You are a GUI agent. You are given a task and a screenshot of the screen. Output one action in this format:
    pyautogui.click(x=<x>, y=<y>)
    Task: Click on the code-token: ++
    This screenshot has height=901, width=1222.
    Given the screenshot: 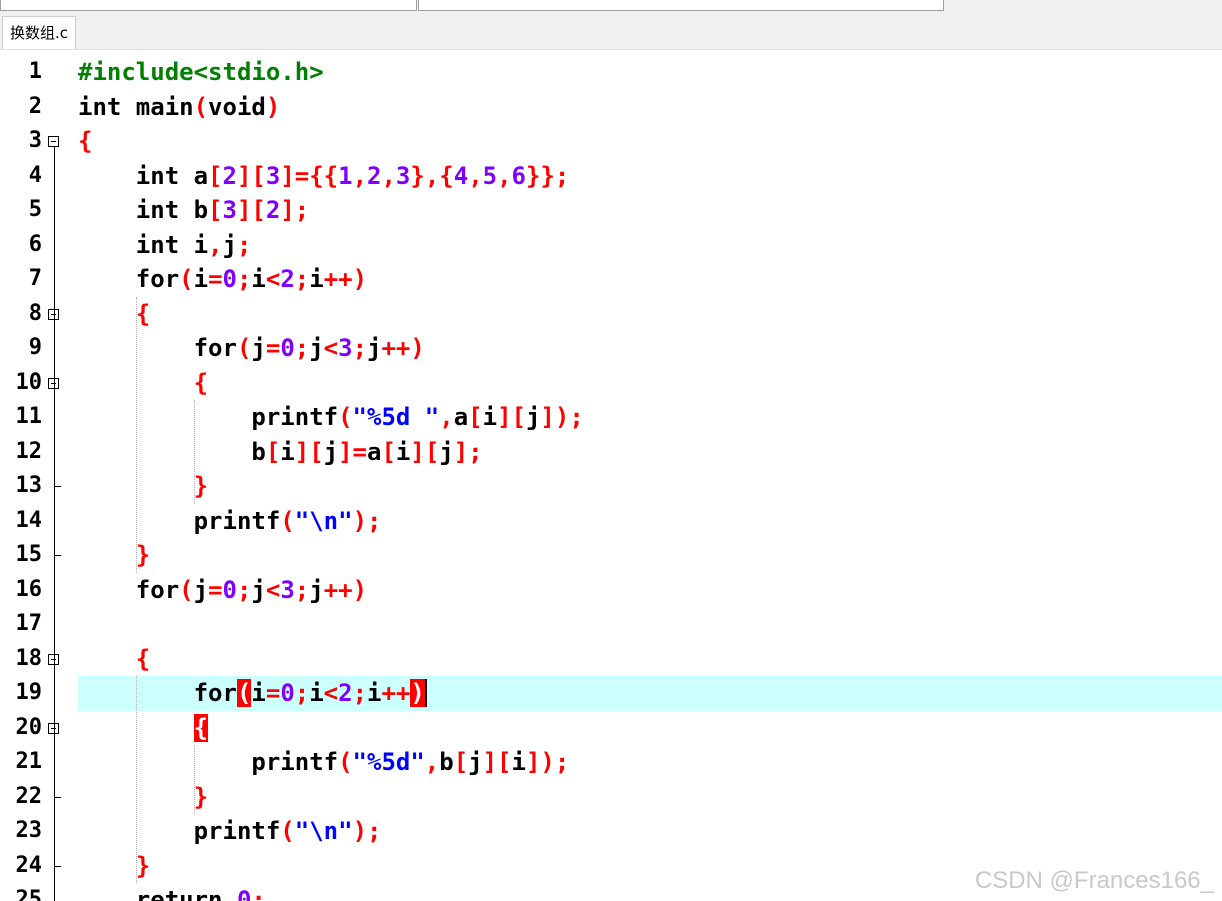 What is the action you would take?
    pyautogui.click(x=396, y=693)
    